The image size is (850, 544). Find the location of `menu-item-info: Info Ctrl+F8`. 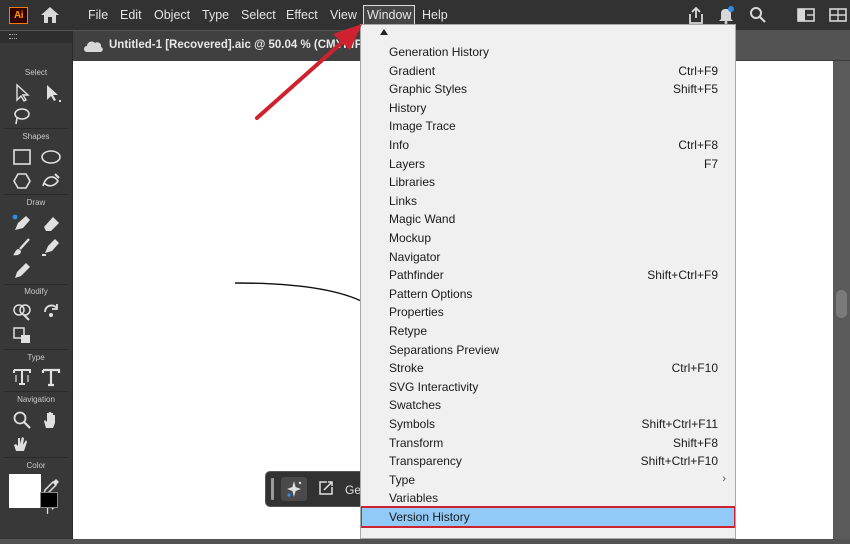

menu-item-info: Info Ctrl+F8 is located at coordinates (548, 145).